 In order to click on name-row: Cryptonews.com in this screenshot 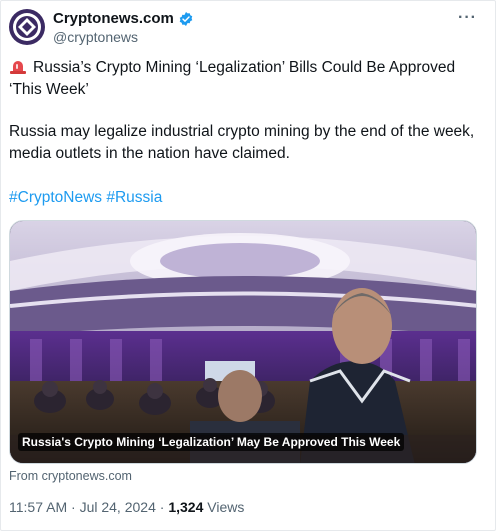, I will do `click(123, 18)`.